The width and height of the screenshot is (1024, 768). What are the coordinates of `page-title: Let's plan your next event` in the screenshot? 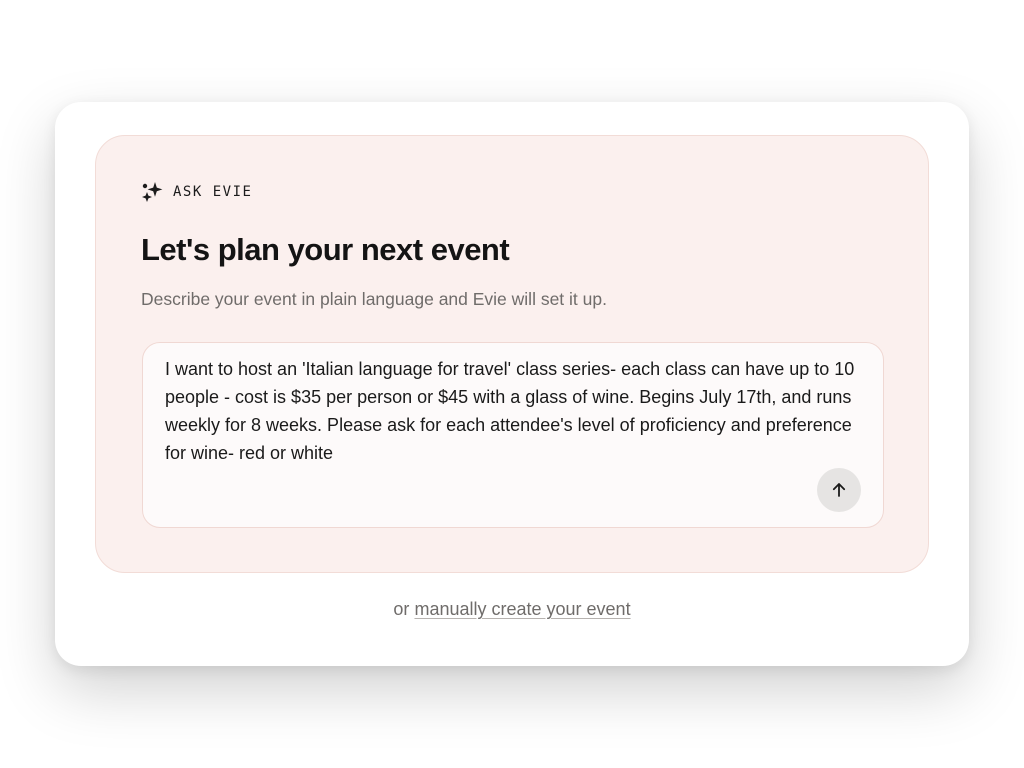 It's located at (325, 249).